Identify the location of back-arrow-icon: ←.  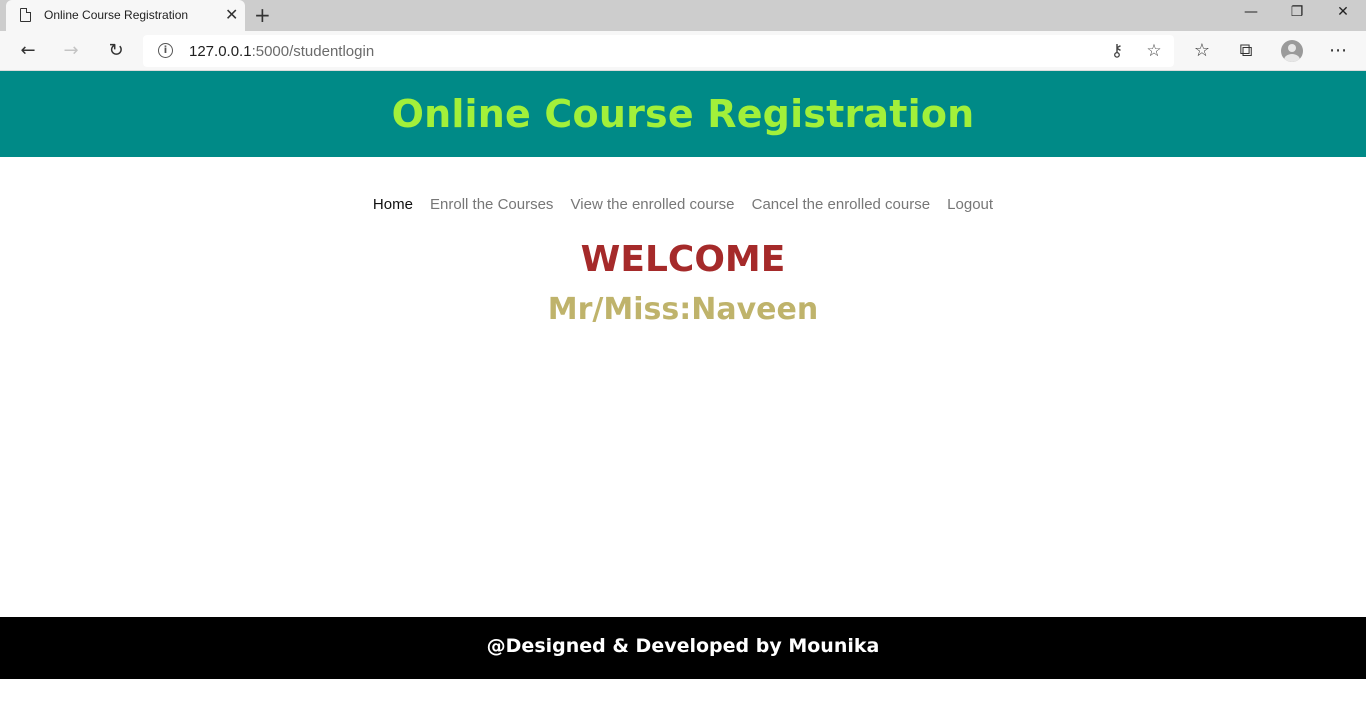
(28, 51).